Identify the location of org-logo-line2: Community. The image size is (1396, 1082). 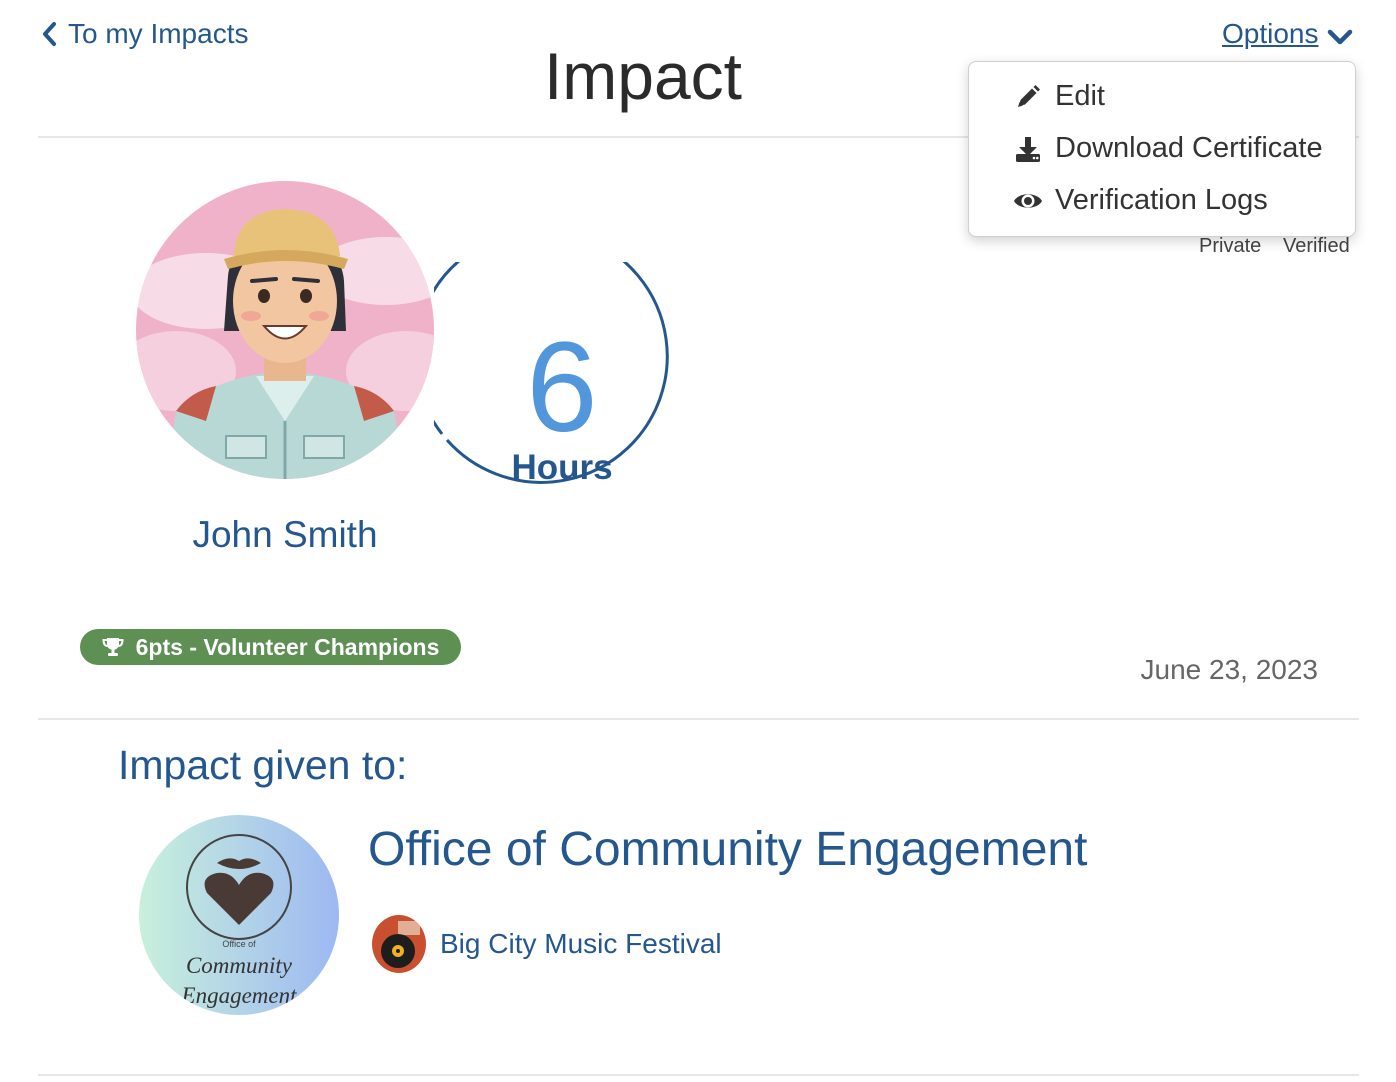
(239, 965).